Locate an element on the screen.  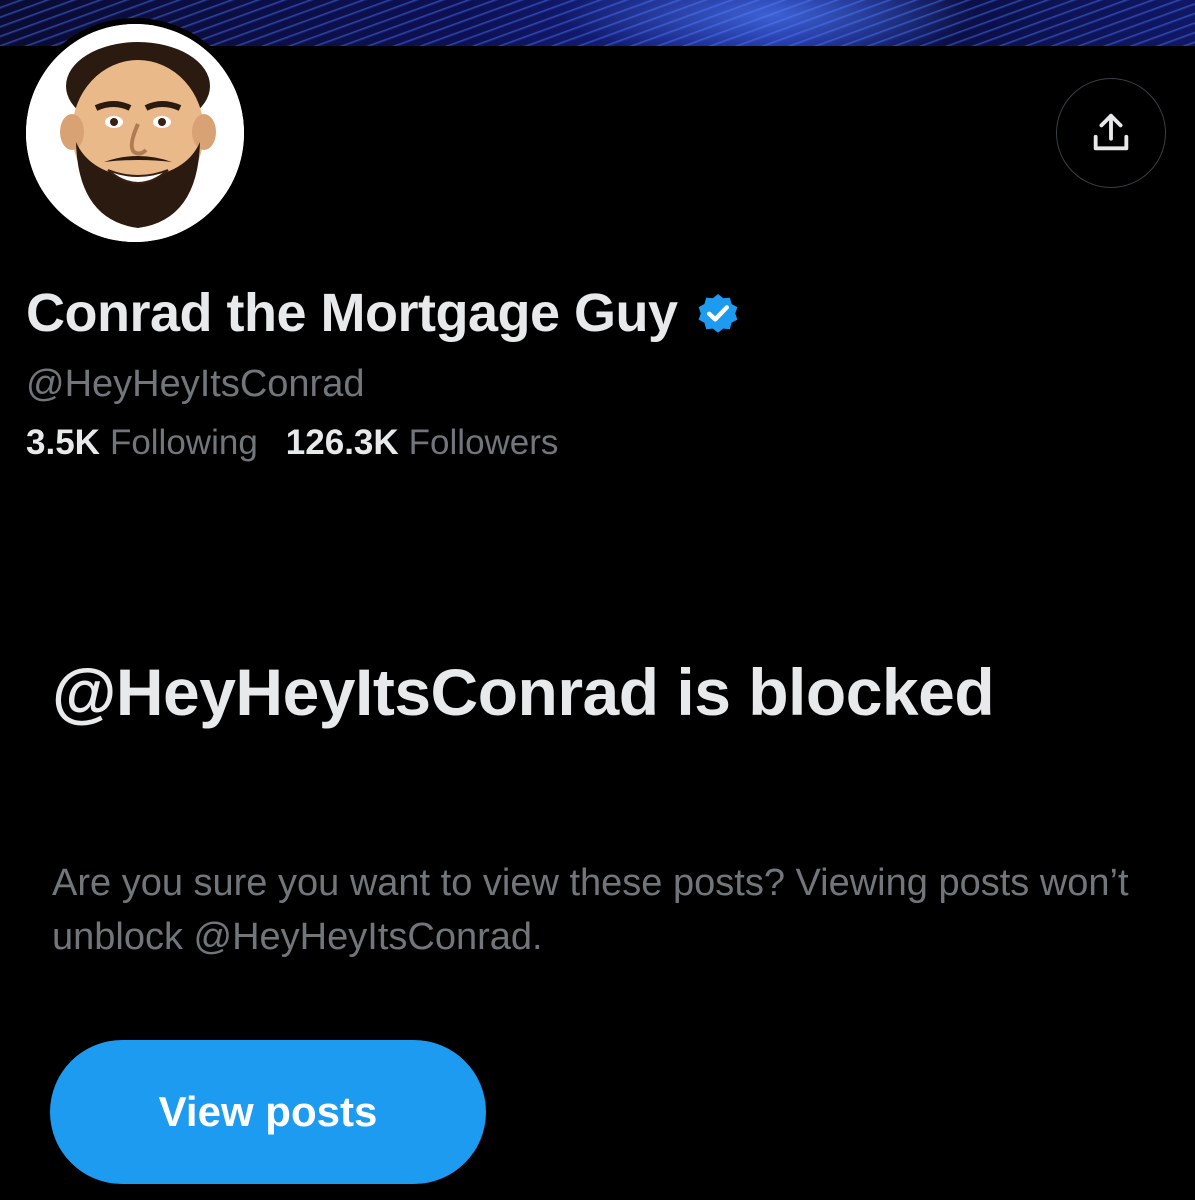
avatar-image is located at coordinates (135, 133).